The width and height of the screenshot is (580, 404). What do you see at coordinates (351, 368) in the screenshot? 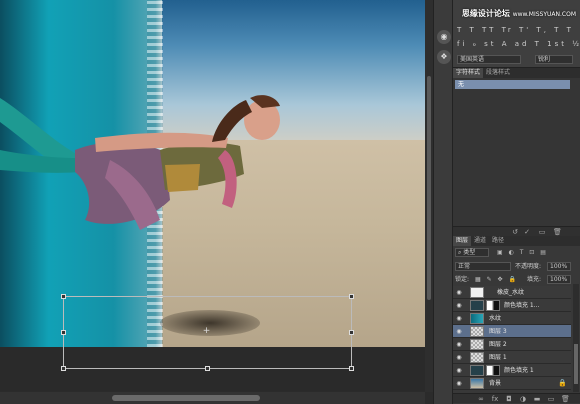
I see `transform-handle-bottom-right` at bounding box center [351, 368].